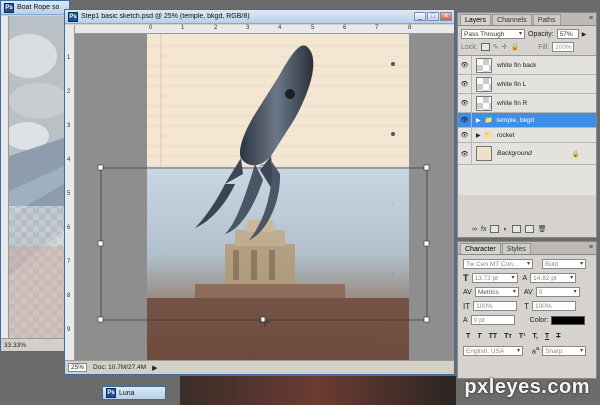  I want to click on underline-button: T, so click(547, 336).